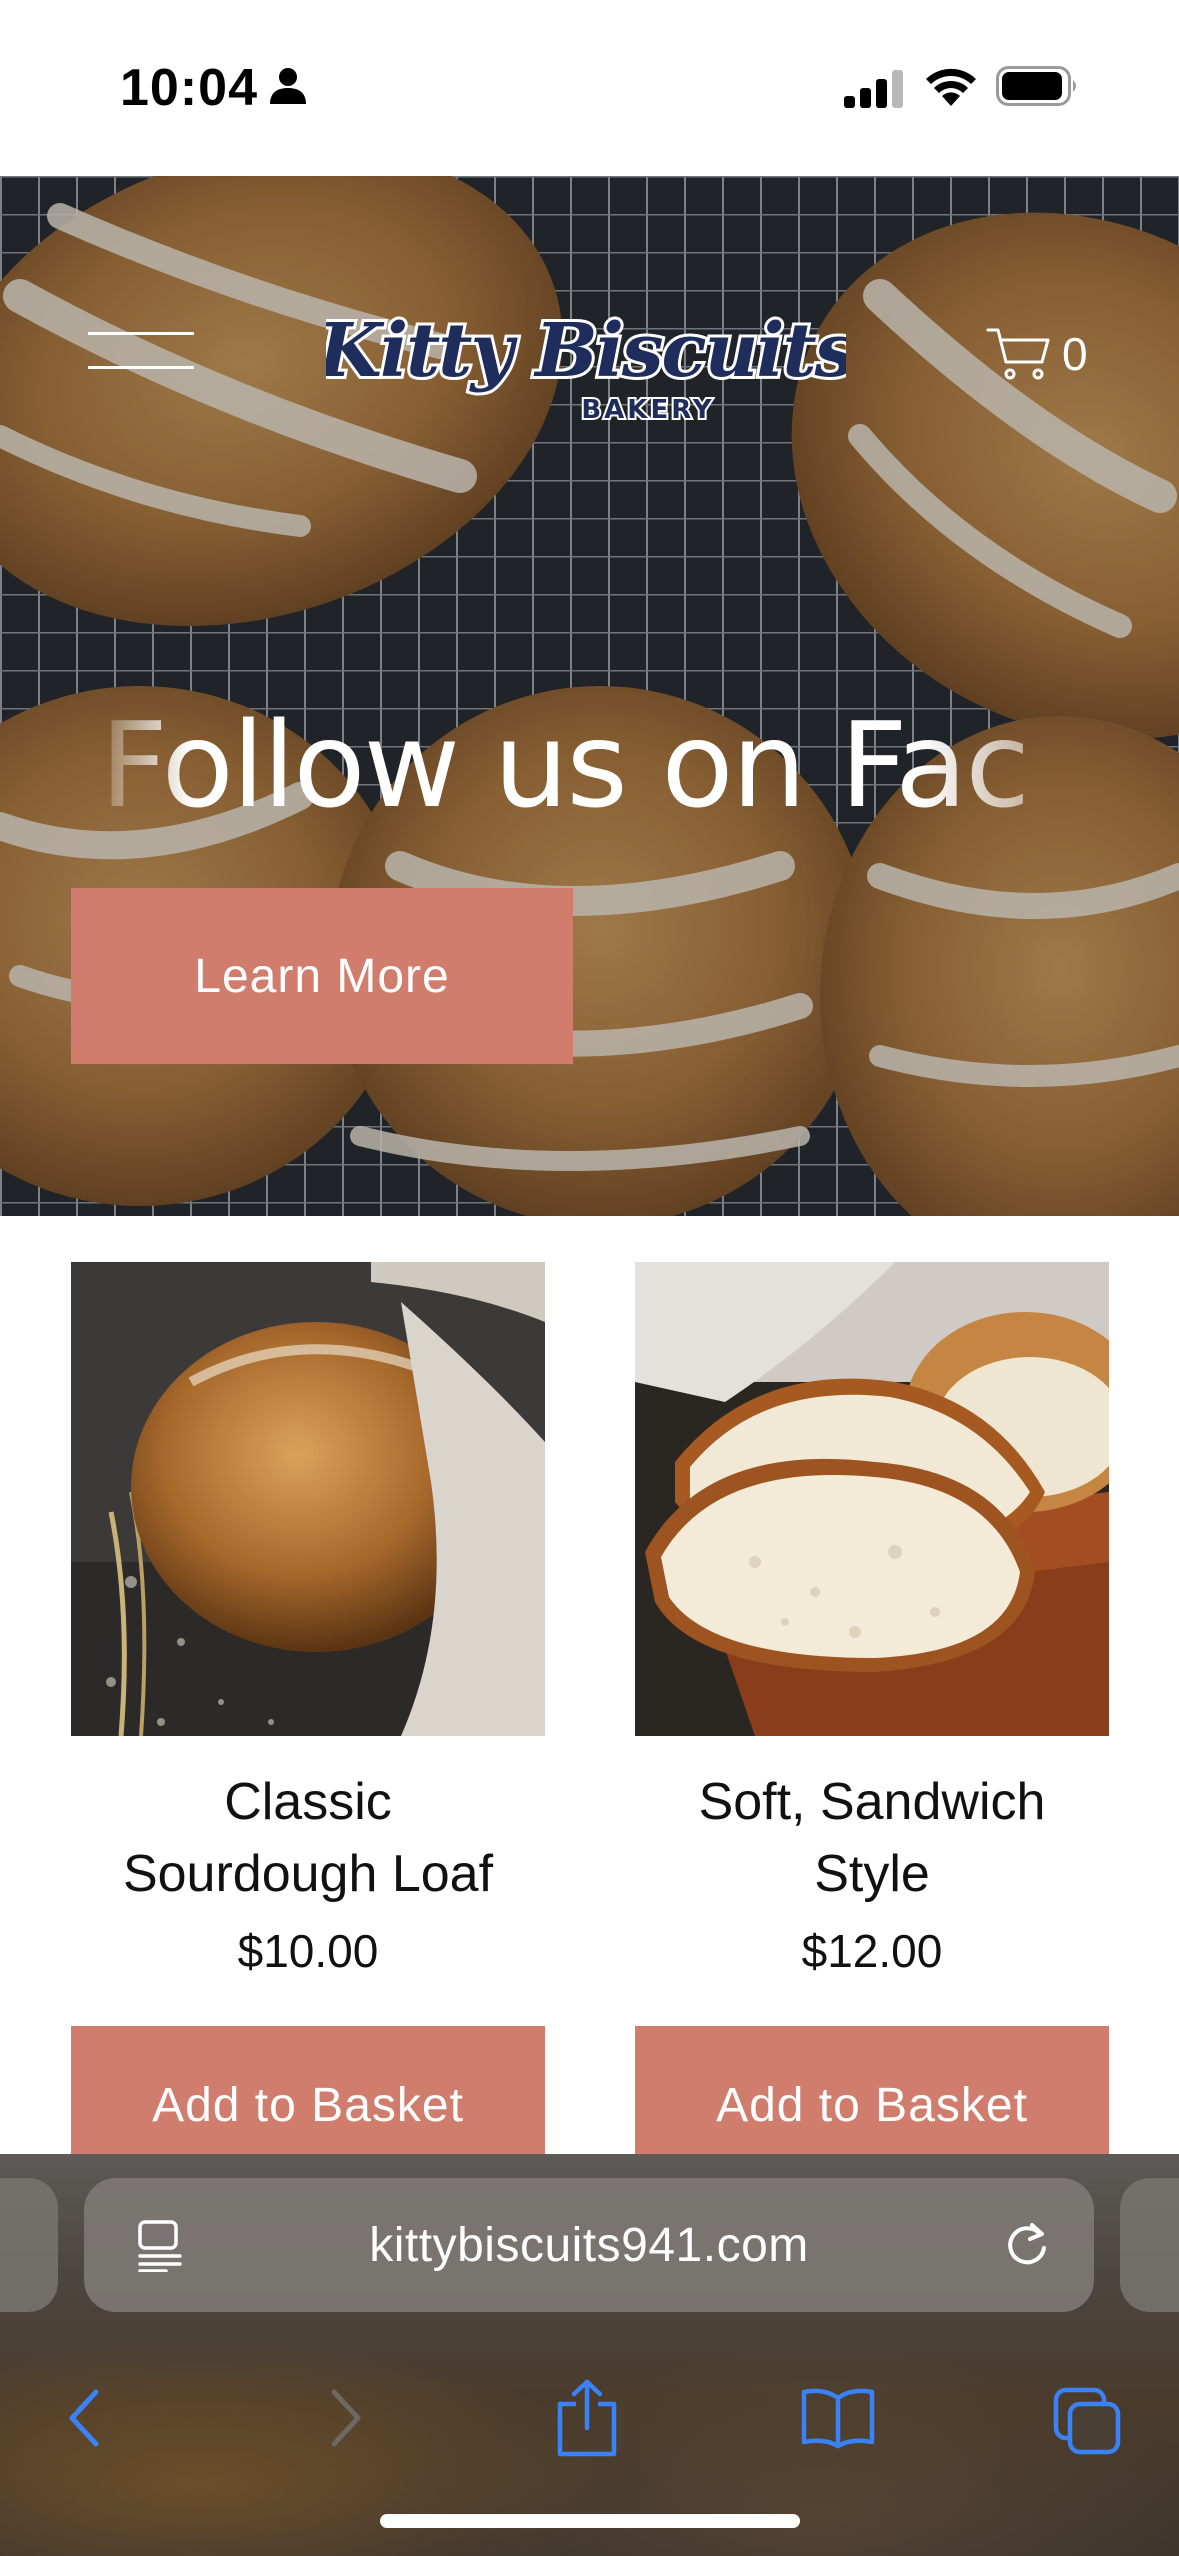  I want to click on home-indicator, so click(590, 2521).